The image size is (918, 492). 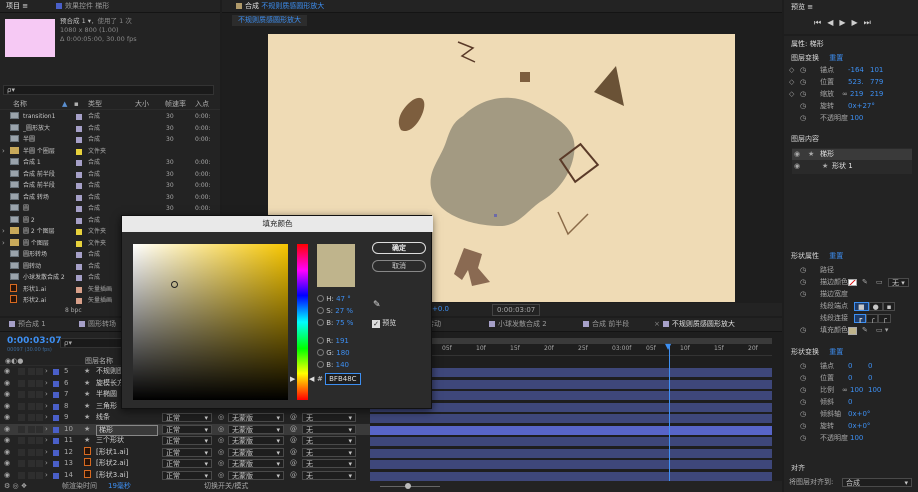 I want to click on b2-row: B: 140, so click(x=347, y=365).